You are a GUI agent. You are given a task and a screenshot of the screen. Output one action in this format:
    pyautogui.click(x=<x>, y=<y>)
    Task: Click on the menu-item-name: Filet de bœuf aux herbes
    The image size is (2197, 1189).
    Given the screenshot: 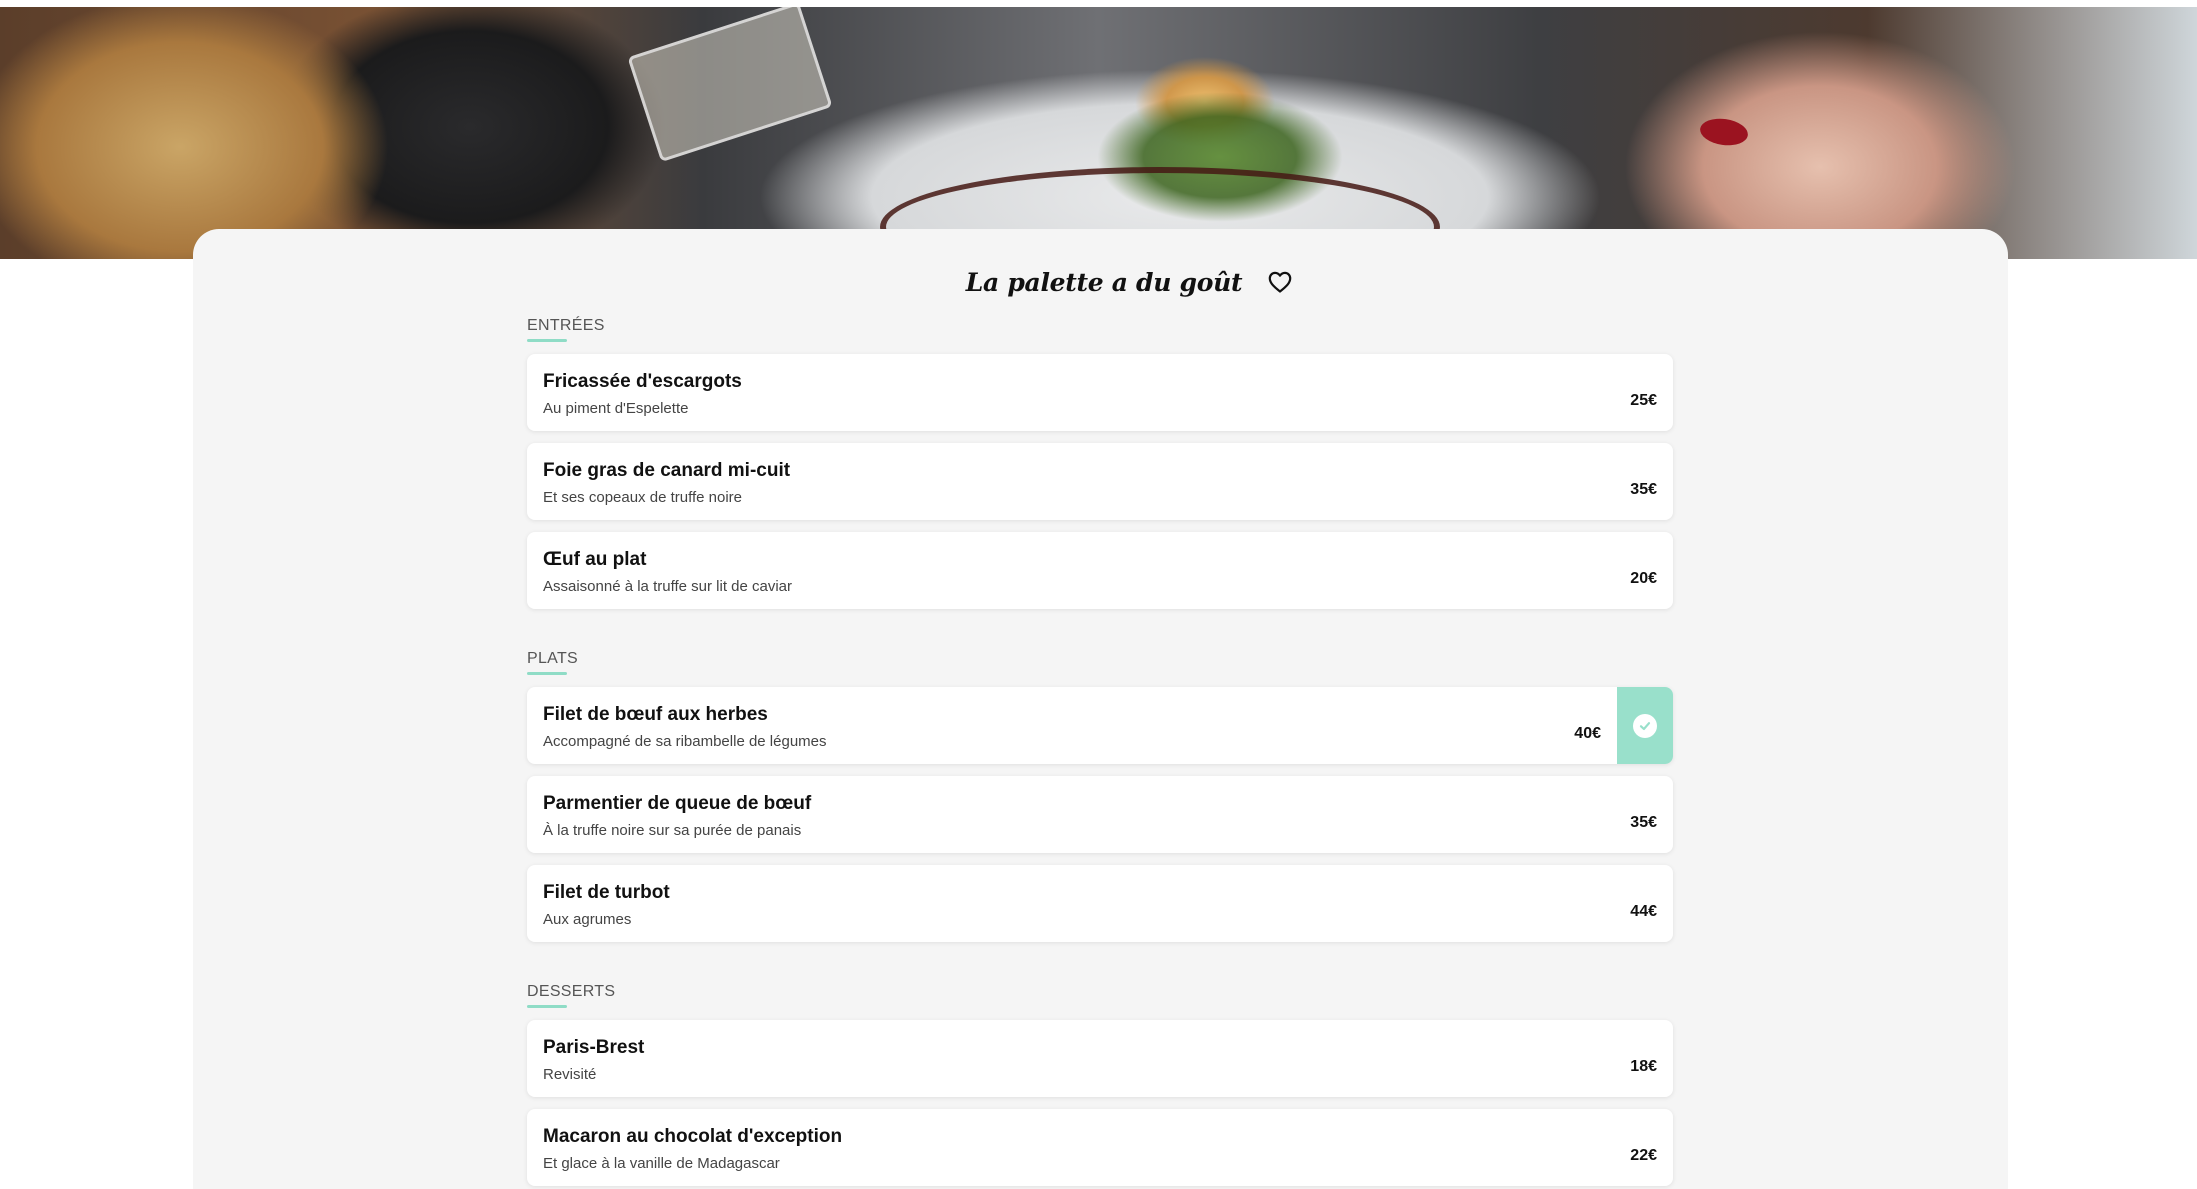 What is the action you would take?
    pyautogui.click(x=655, y=714)
    